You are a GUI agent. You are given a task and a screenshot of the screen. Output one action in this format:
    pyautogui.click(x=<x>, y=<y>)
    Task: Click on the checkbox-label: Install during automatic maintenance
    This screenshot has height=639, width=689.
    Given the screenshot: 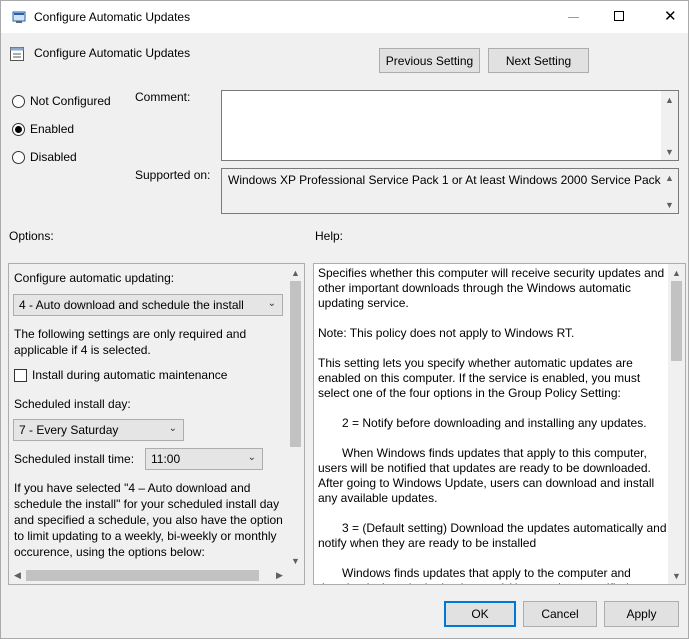 What is the action you would take?
    pyautogui.click(x=130, y=375)
    